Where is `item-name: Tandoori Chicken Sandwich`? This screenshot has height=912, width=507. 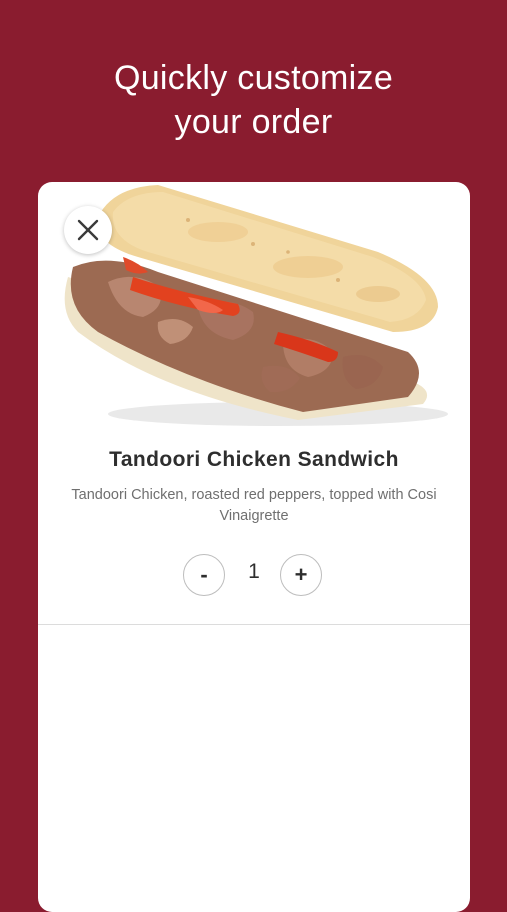
item-name: Tandoori Chicken Sandwich is located at coordinates (254, 459).